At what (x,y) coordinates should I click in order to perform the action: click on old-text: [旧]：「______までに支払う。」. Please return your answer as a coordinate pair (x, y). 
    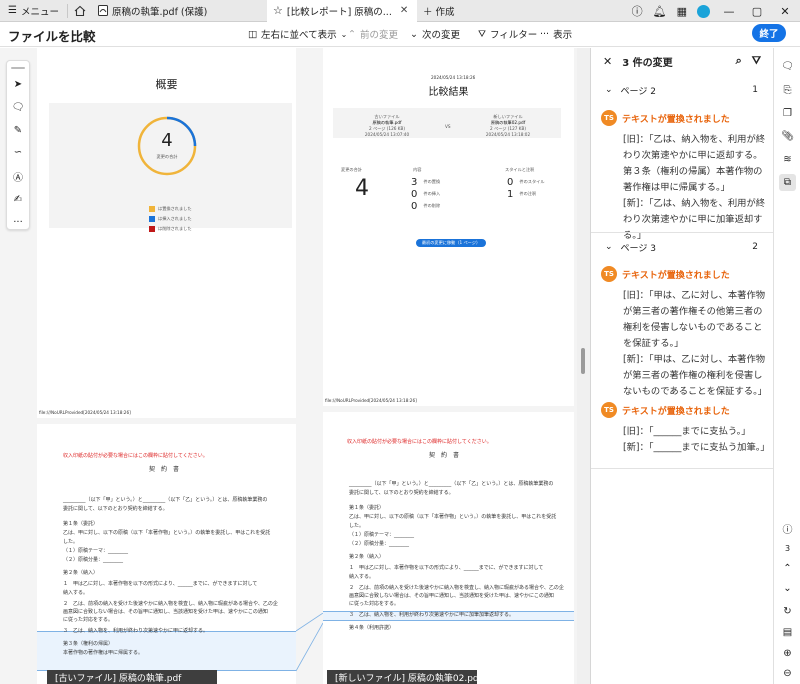
    Looking at the image, I should click on (687, 431).